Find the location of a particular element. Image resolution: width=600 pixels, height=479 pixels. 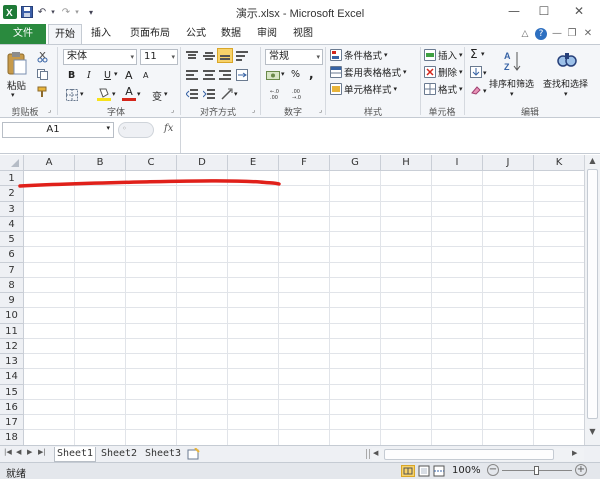

scroll-left-icon: ◀ is located at coordinates (375, 453).